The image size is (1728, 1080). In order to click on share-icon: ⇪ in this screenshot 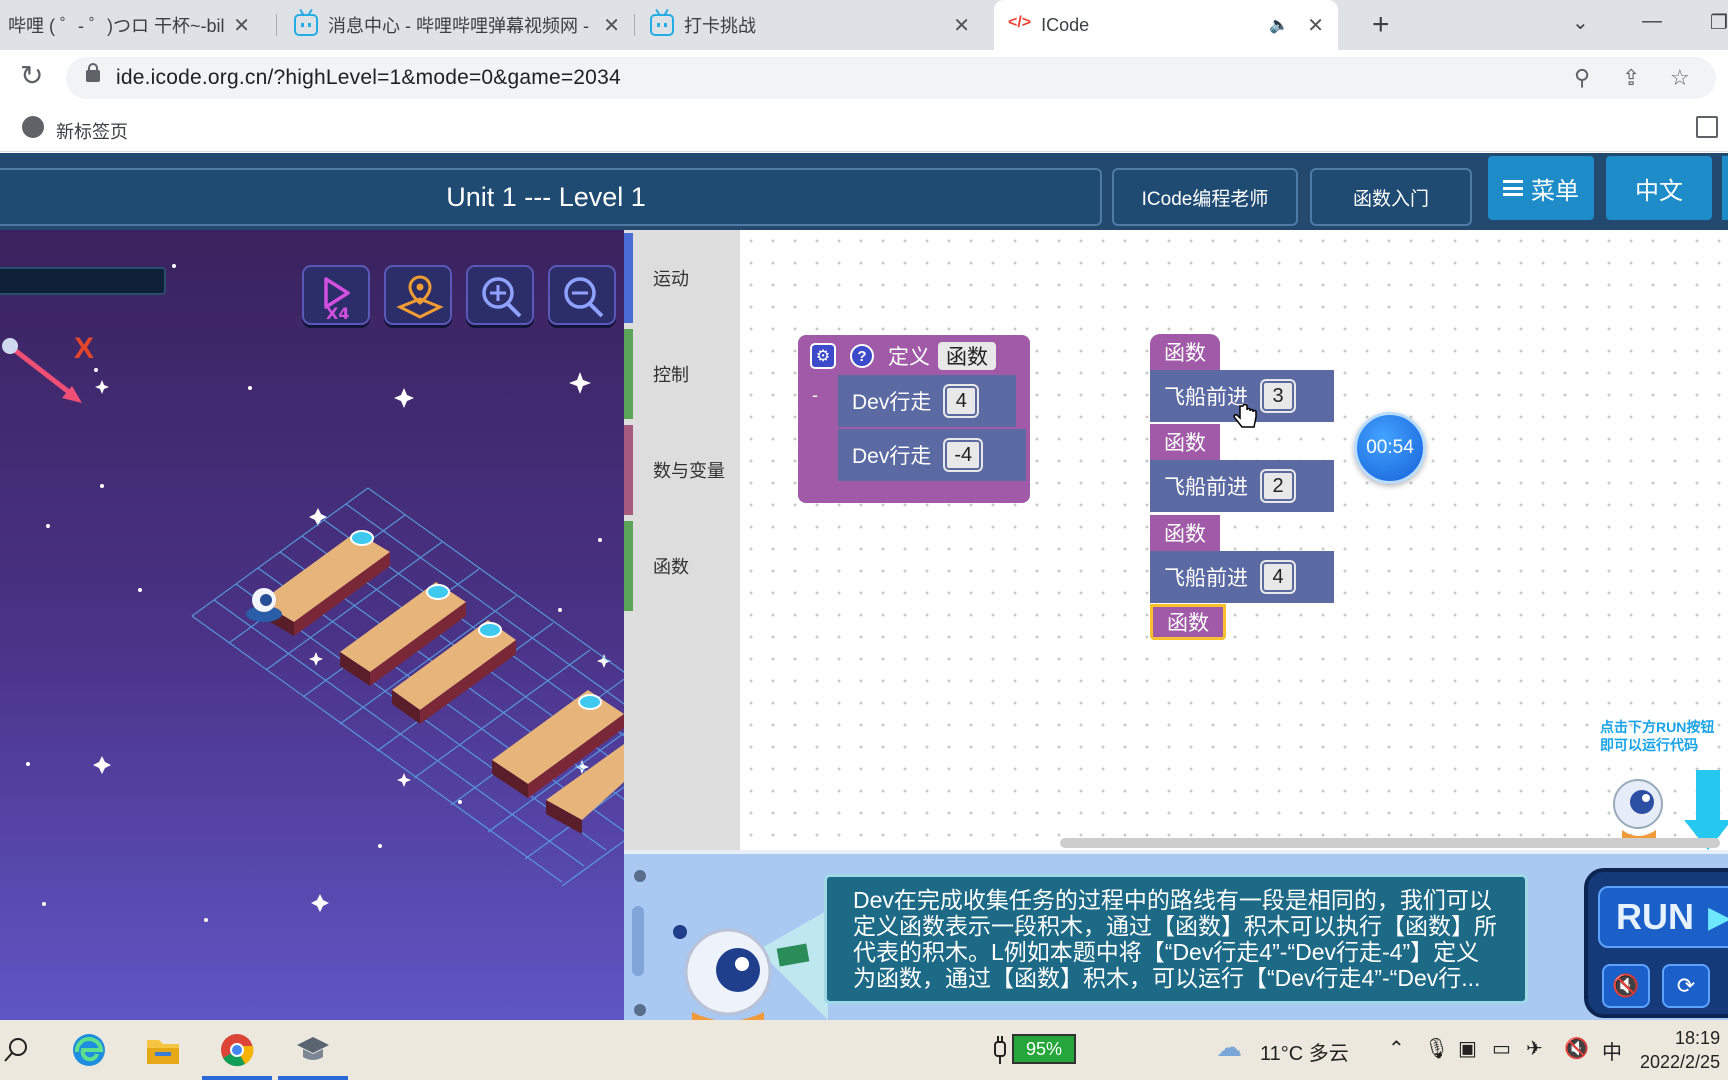, I will do `click(1631, 78)`.